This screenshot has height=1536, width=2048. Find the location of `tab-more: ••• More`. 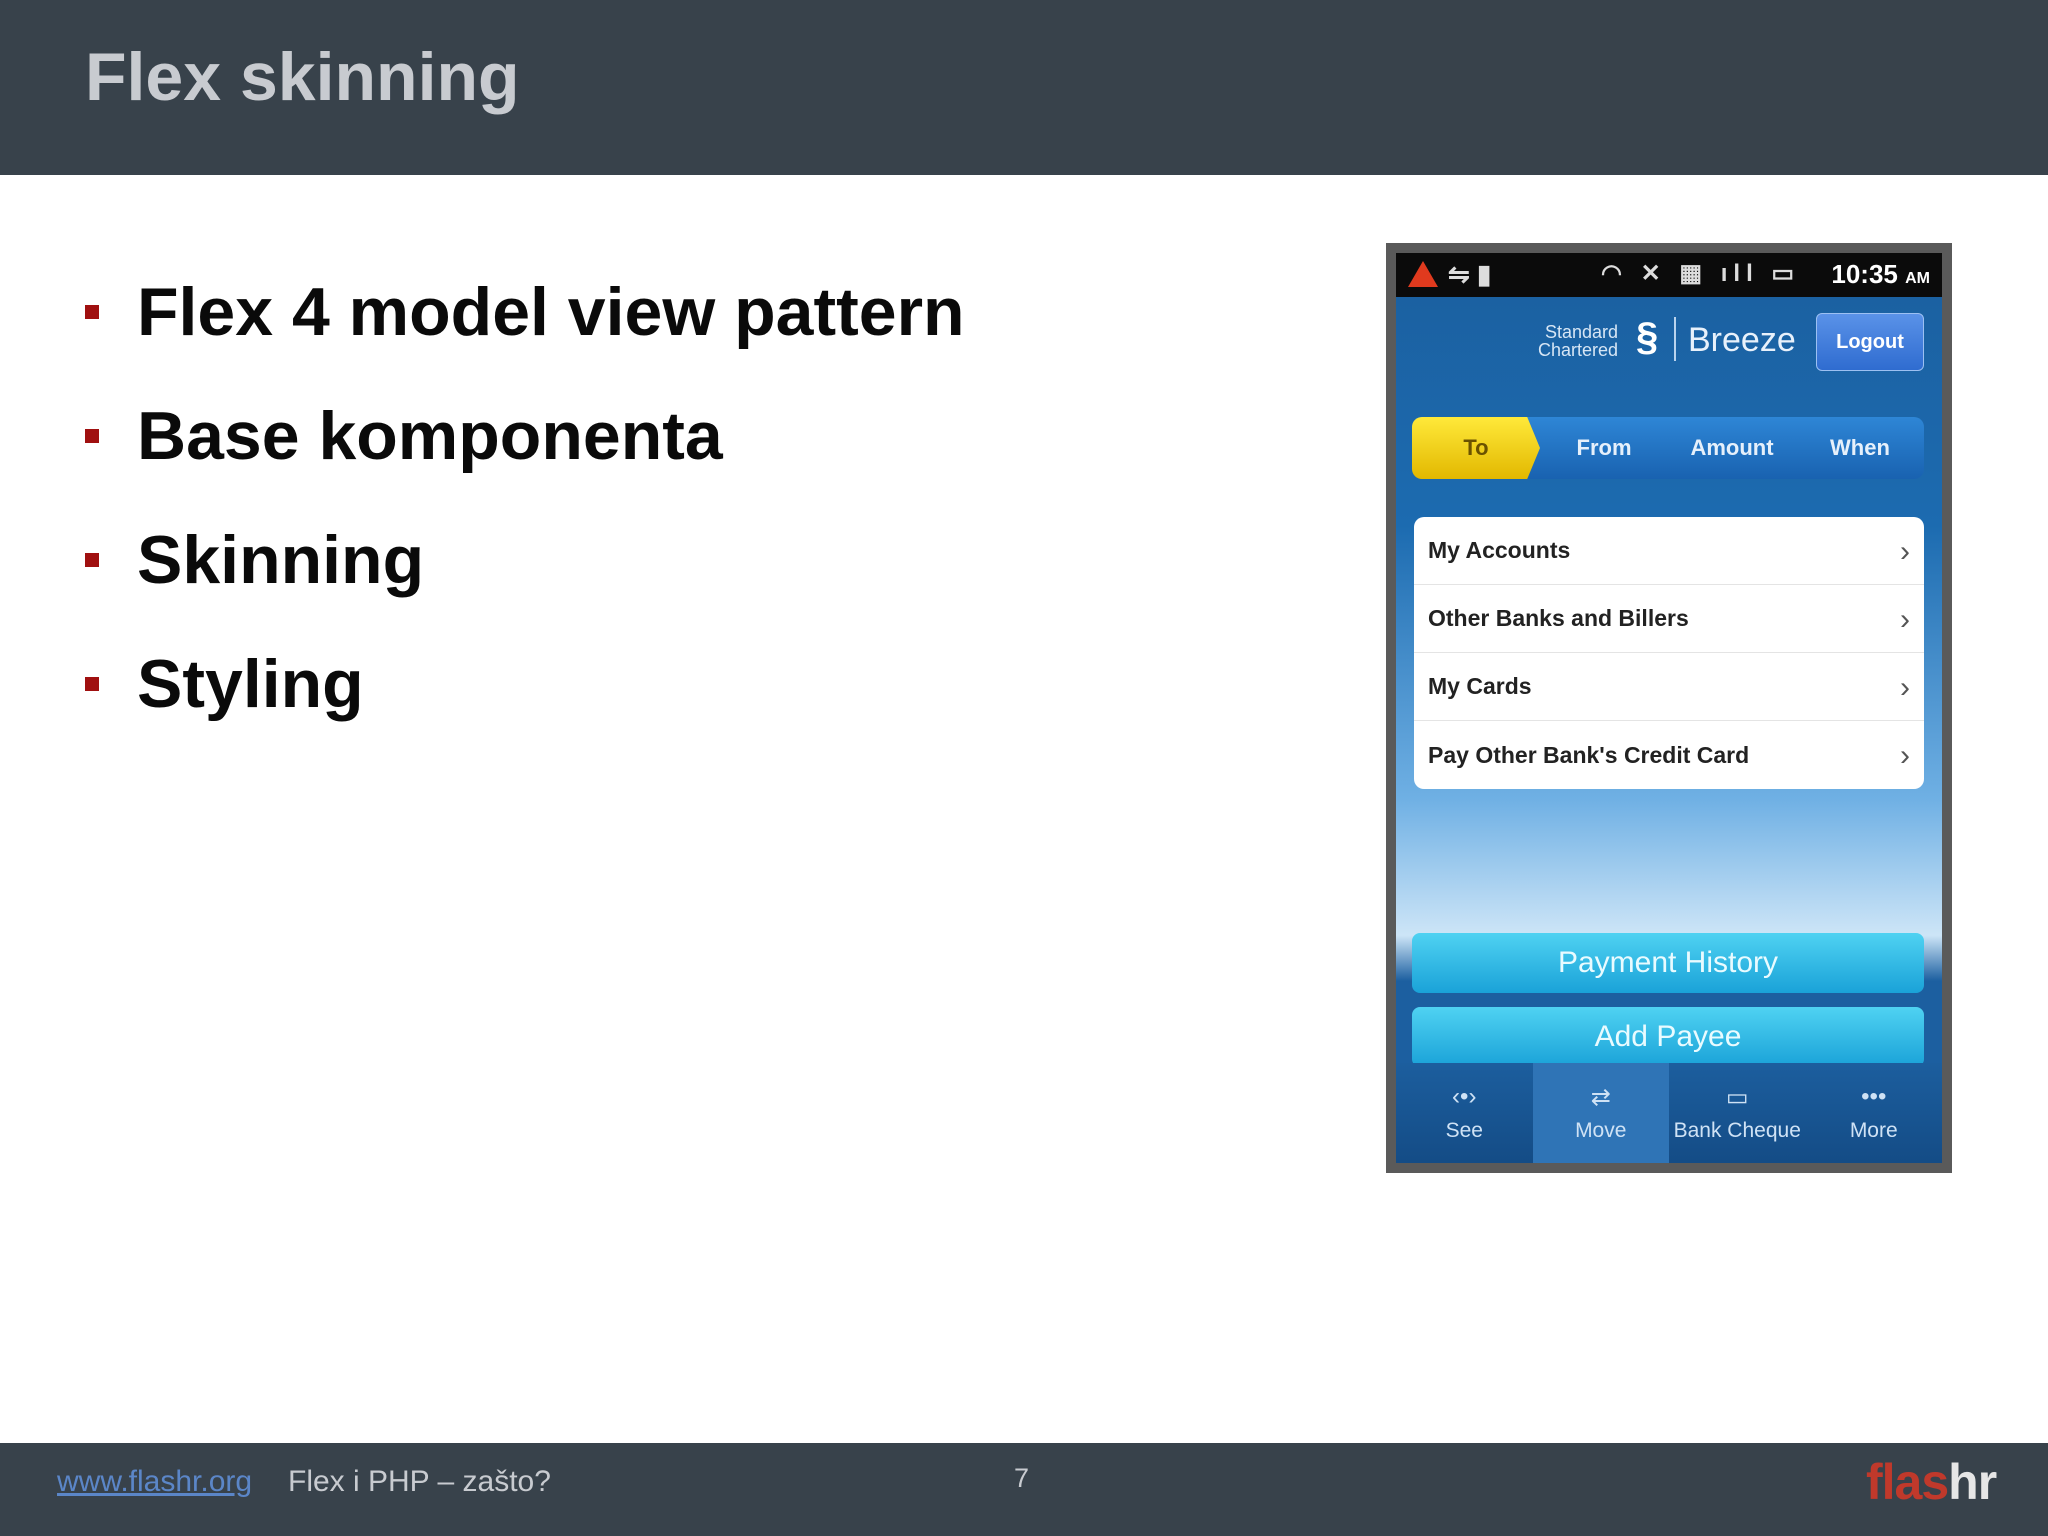

tab-more: ••• More is located at coordinates (1874, 1113).